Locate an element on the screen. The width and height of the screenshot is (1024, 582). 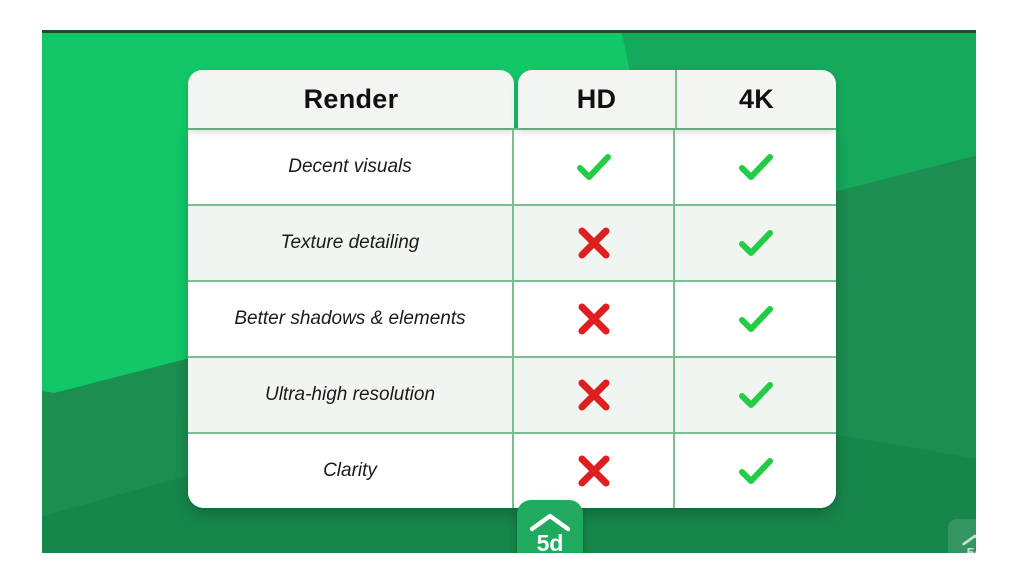
table-row: Texture detailing is located at coordinates (512, 244).